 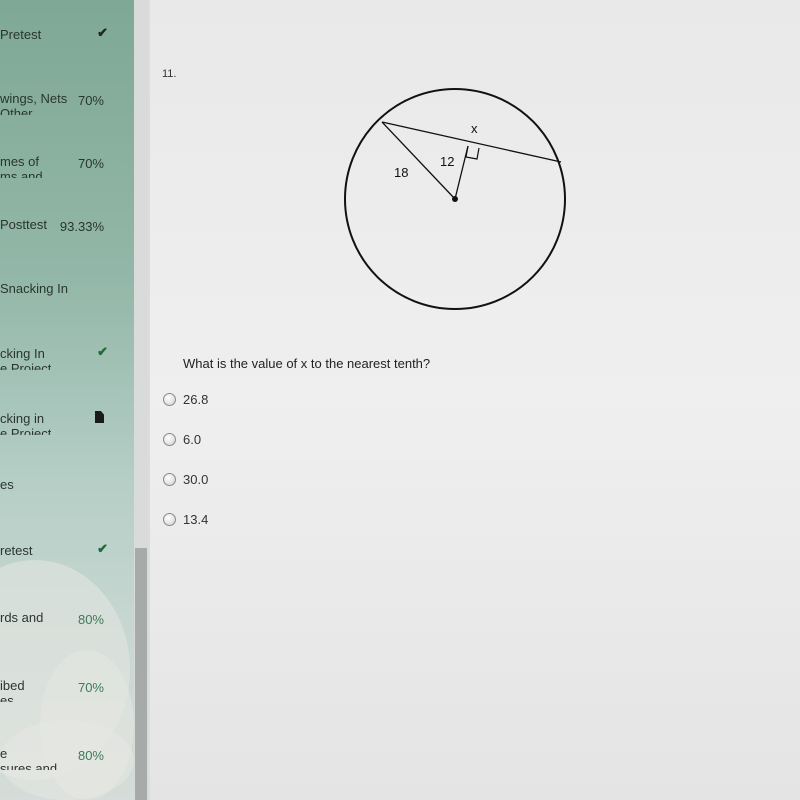 What do you see at coordinates (12, 685) in the screenshot?
I see `sidebar-item-title: ibed` at bounding box center [12, 685].